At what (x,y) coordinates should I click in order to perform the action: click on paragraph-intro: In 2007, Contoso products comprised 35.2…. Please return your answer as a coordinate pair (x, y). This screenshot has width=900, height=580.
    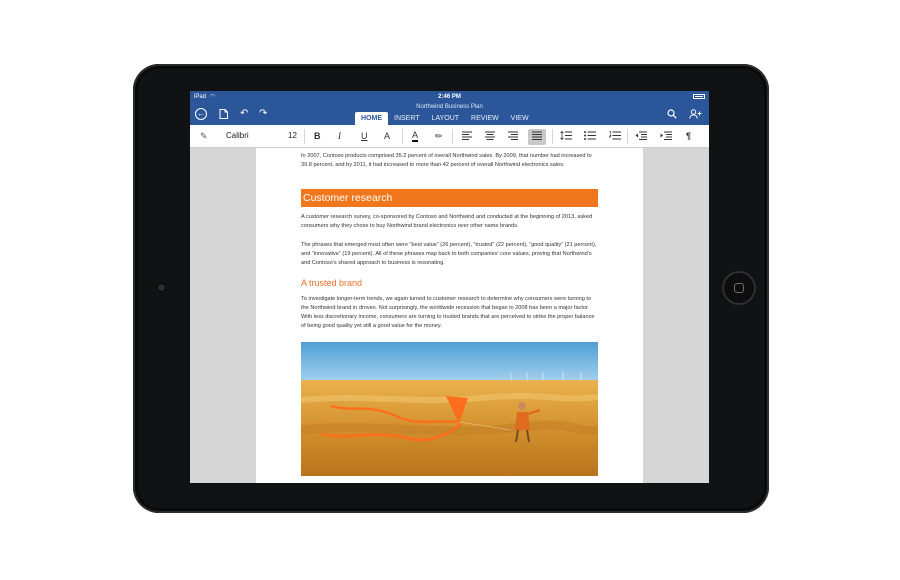
    Looking at the image, I should click on (446, 160).